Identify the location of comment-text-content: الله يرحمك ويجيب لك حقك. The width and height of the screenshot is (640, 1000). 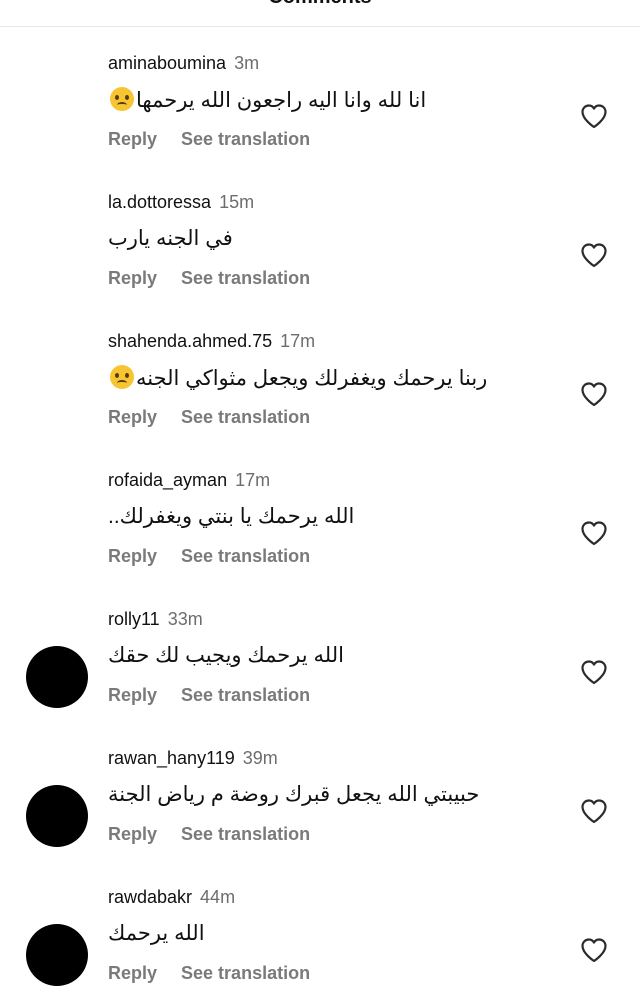
(226, 655).